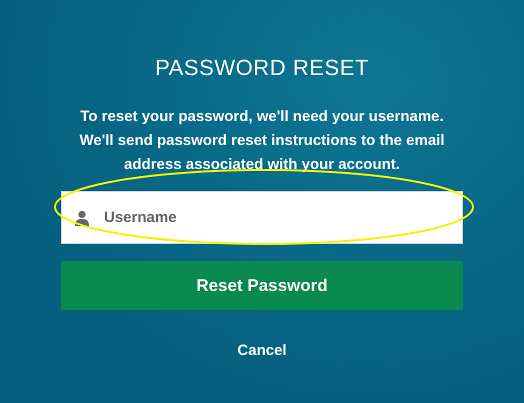 This screenshot has width=524, height=403. I want to click on user-icon, so click(82, 218).